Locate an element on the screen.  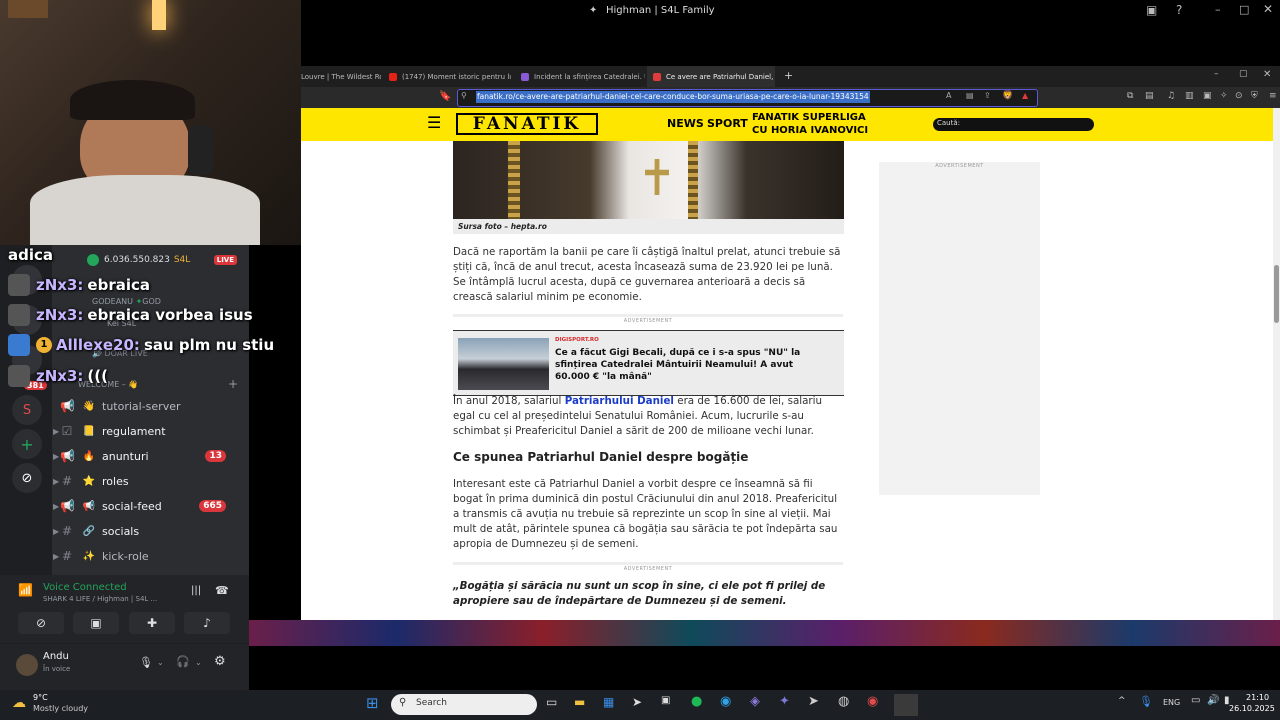
stream-count: 6.036.550.823 is located at coordinates (137, 260).